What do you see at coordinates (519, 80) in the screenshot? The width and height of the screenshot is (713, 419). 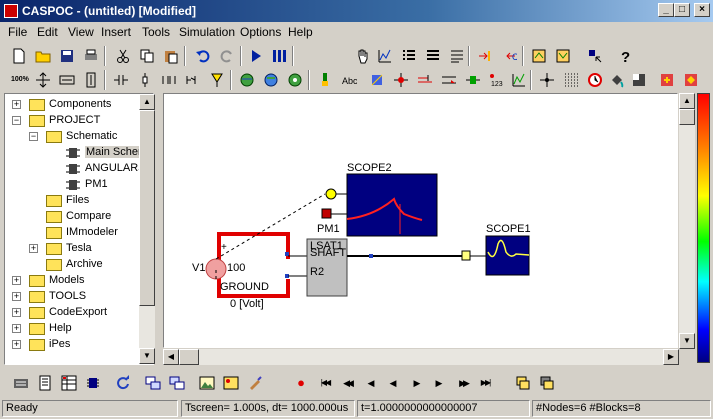 I see `graph2-button` at bounding box center [519, 80].